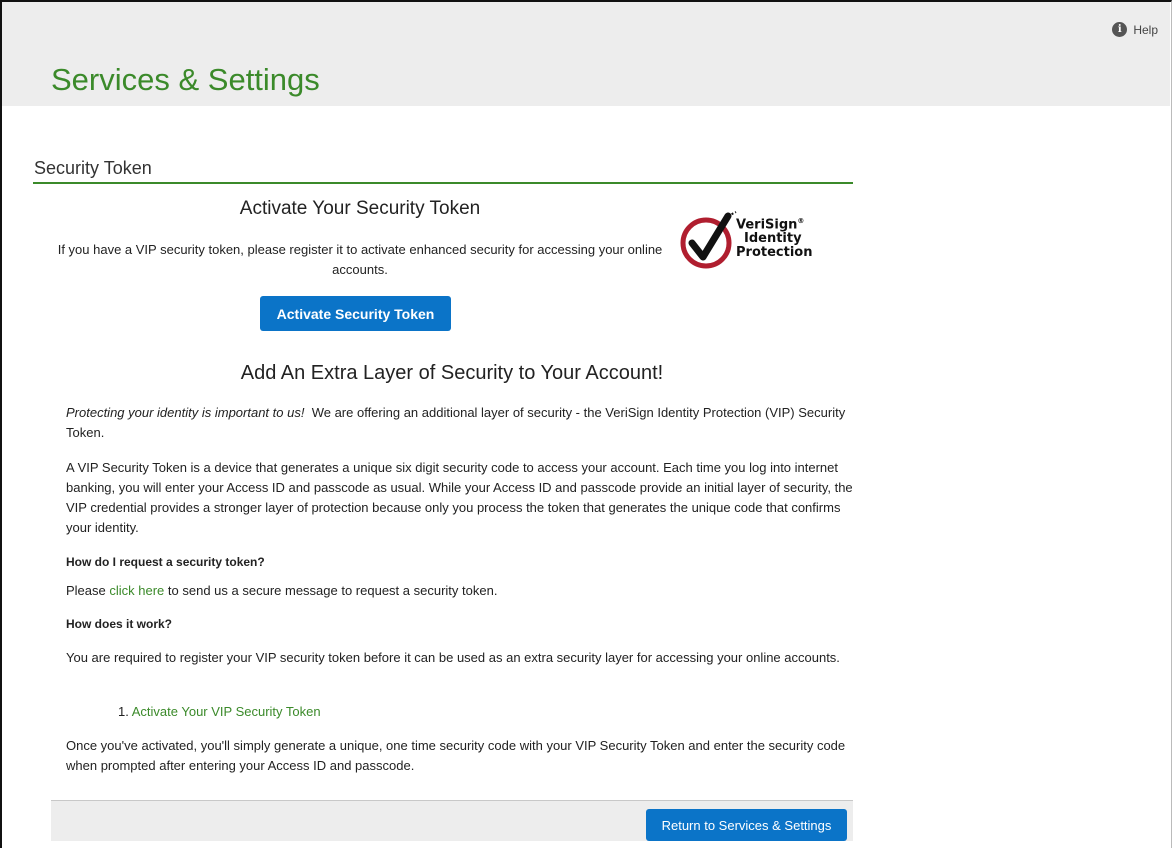 This screenshot has height=848, width=1172. I want to click on logo-line-2: Identity, so click(773, 239).